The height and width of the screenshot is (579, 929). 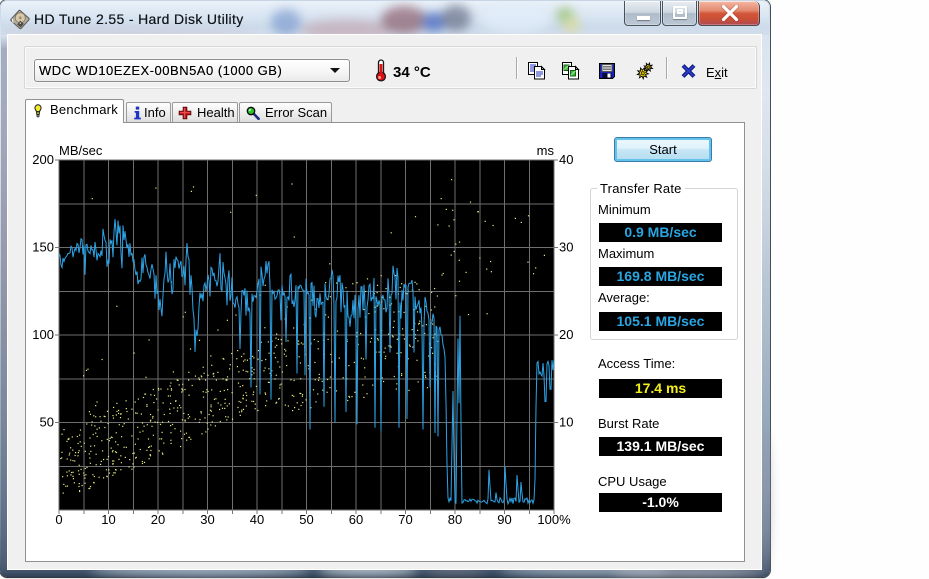 I want to click on svg-text: 60, so click(x=356, y=519).